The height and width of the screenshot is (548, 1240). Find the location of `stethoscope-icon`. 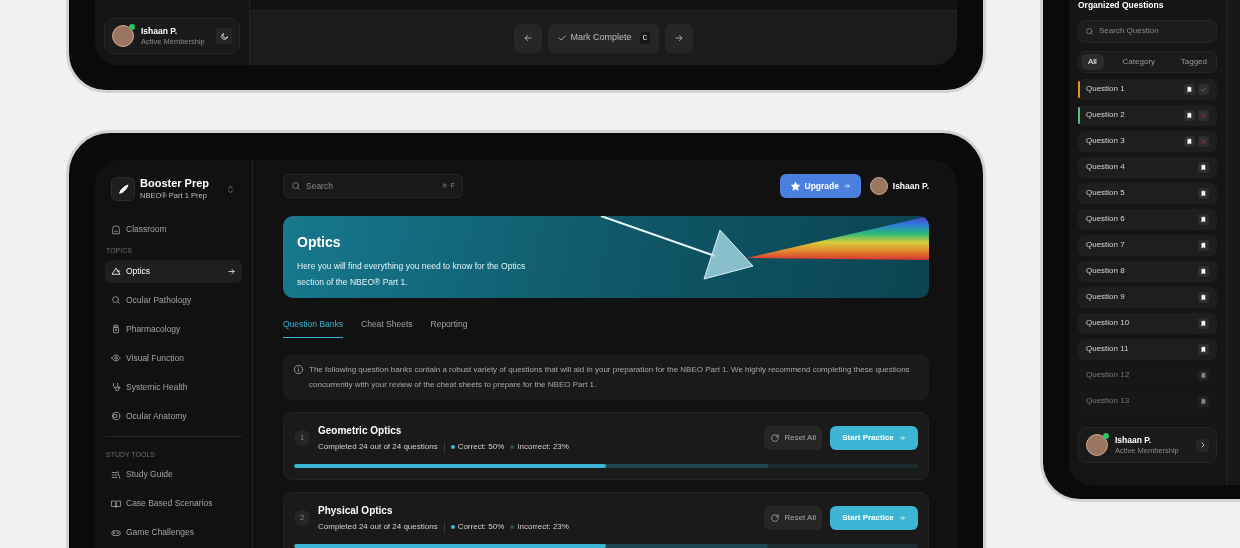

stethoscope-icon is located at coordinates (116, 387).